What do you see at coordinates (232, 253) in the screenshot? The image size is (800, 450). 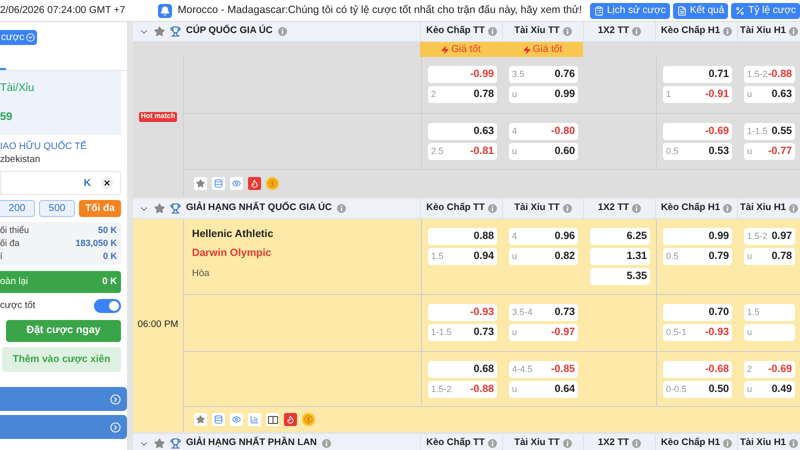 I see `team-name: Darwin Olympic` at bounding box center [232, 253].